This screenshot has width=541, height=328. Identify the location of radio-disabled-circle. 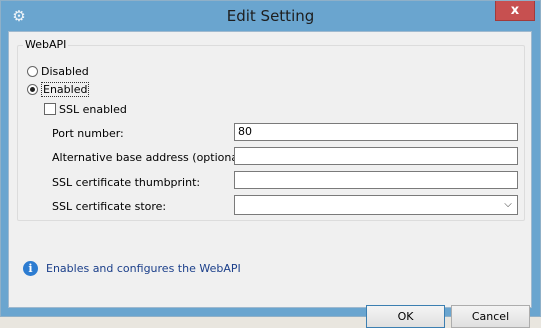
(32, 71).